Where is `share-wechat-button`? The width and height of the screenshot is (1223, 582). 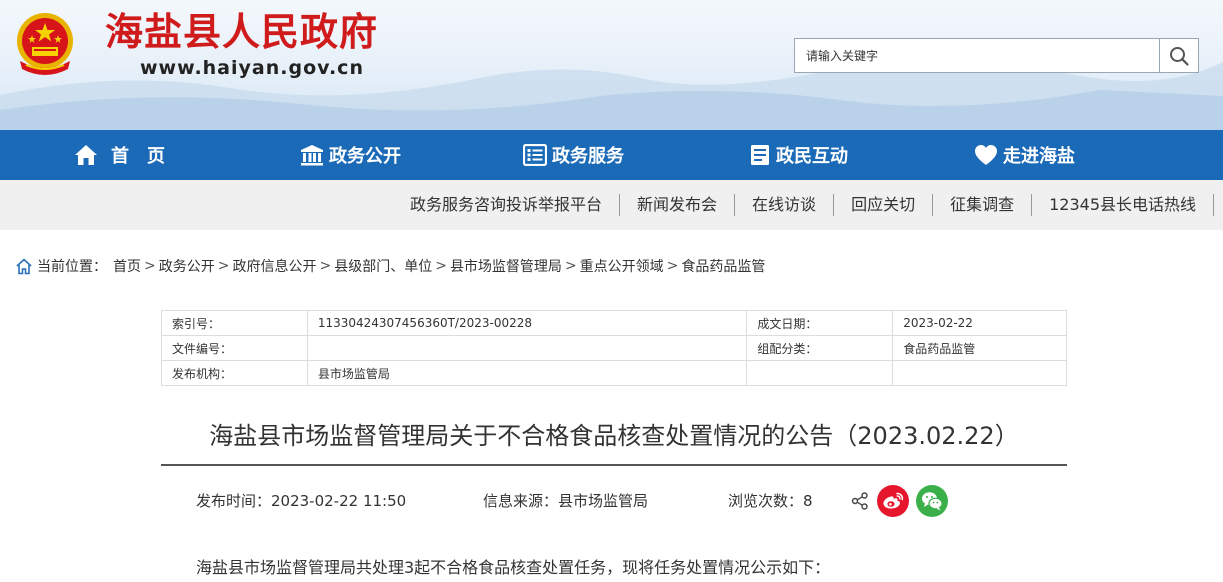 share-wechat-button is located at coordinates (932, 501).